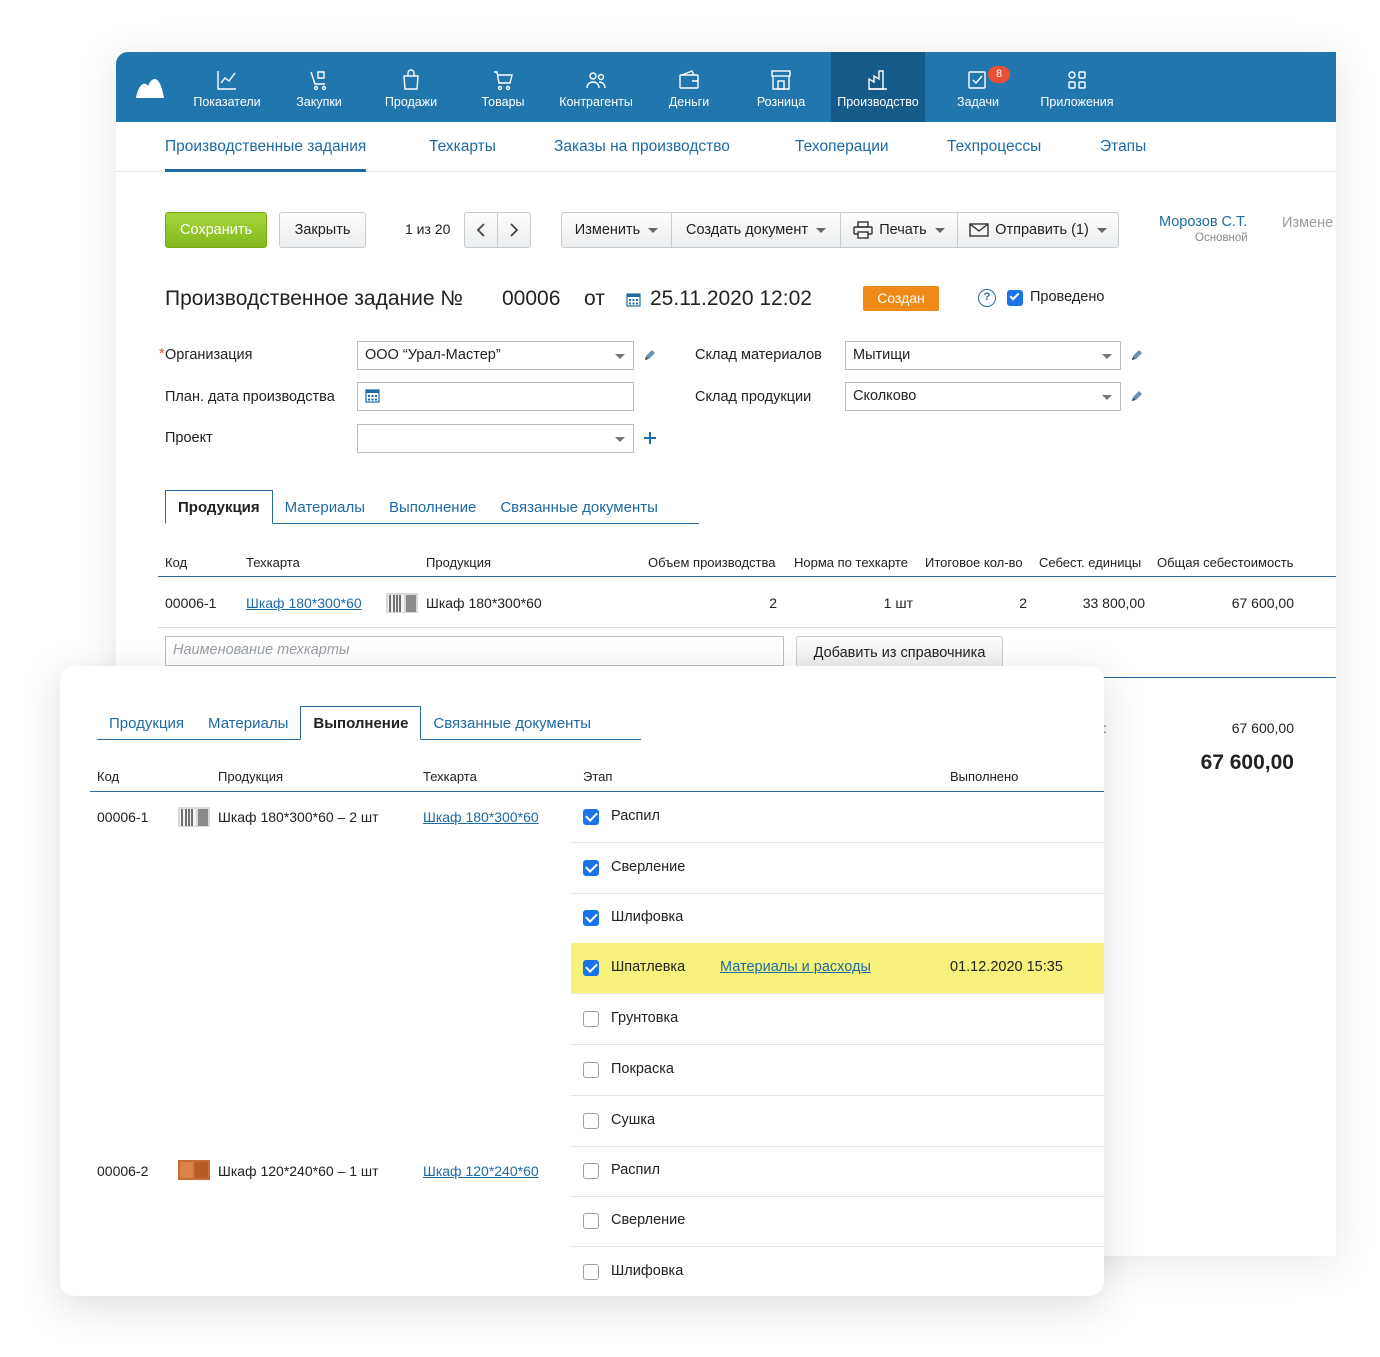  I want to click on send-label: Отправить (1), so click(1042, 230).